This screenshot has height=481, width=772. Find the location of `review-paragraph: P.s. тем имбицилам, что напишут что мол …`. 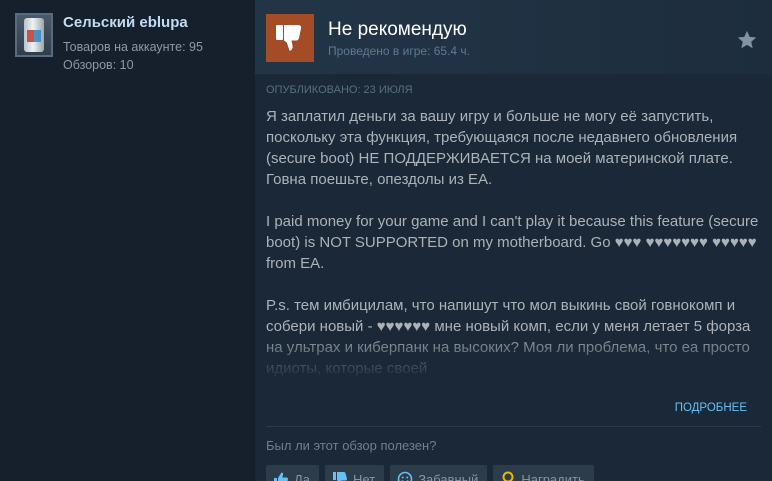

review-paragraph: P.s. тем имбицилам, что напишут что мол … is located at coordinates (508, 337).